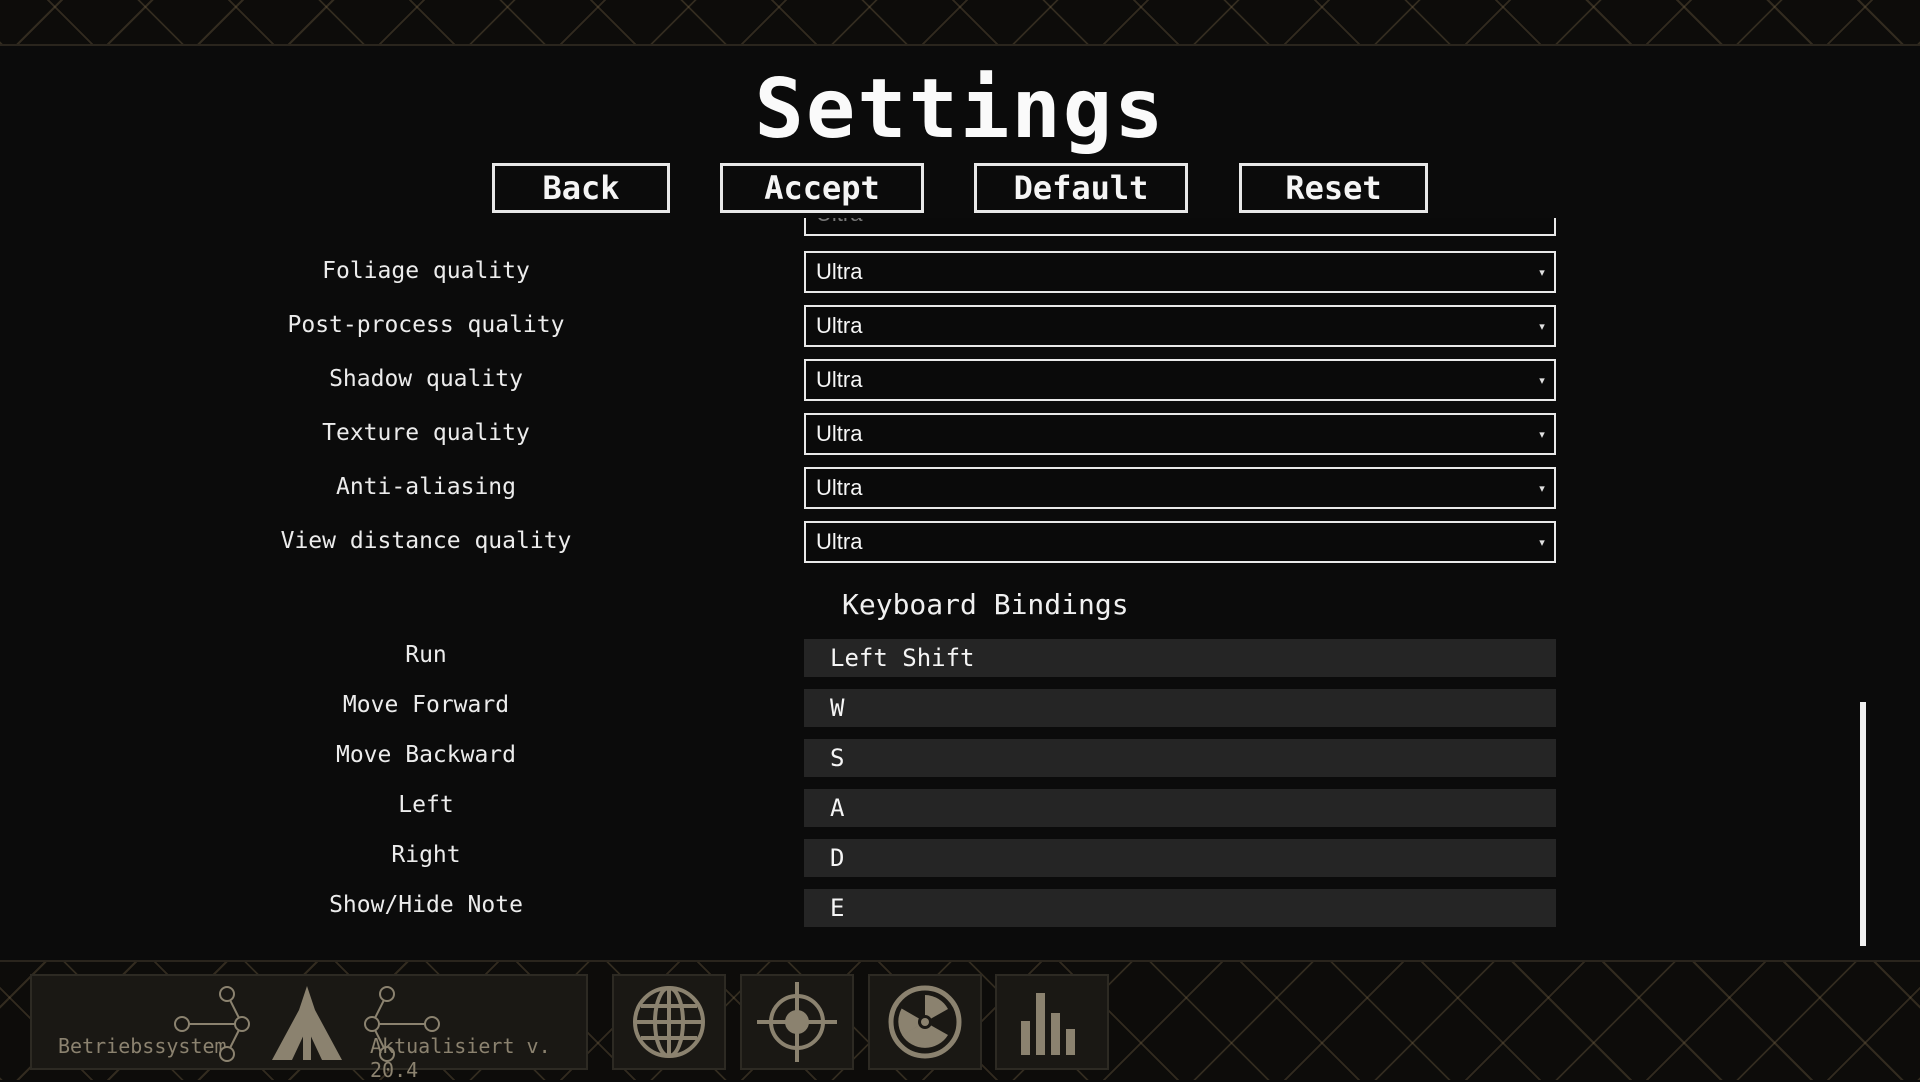 The image size is (1920, 1082). I want to click on radiation-icon, so click(925, 1022).